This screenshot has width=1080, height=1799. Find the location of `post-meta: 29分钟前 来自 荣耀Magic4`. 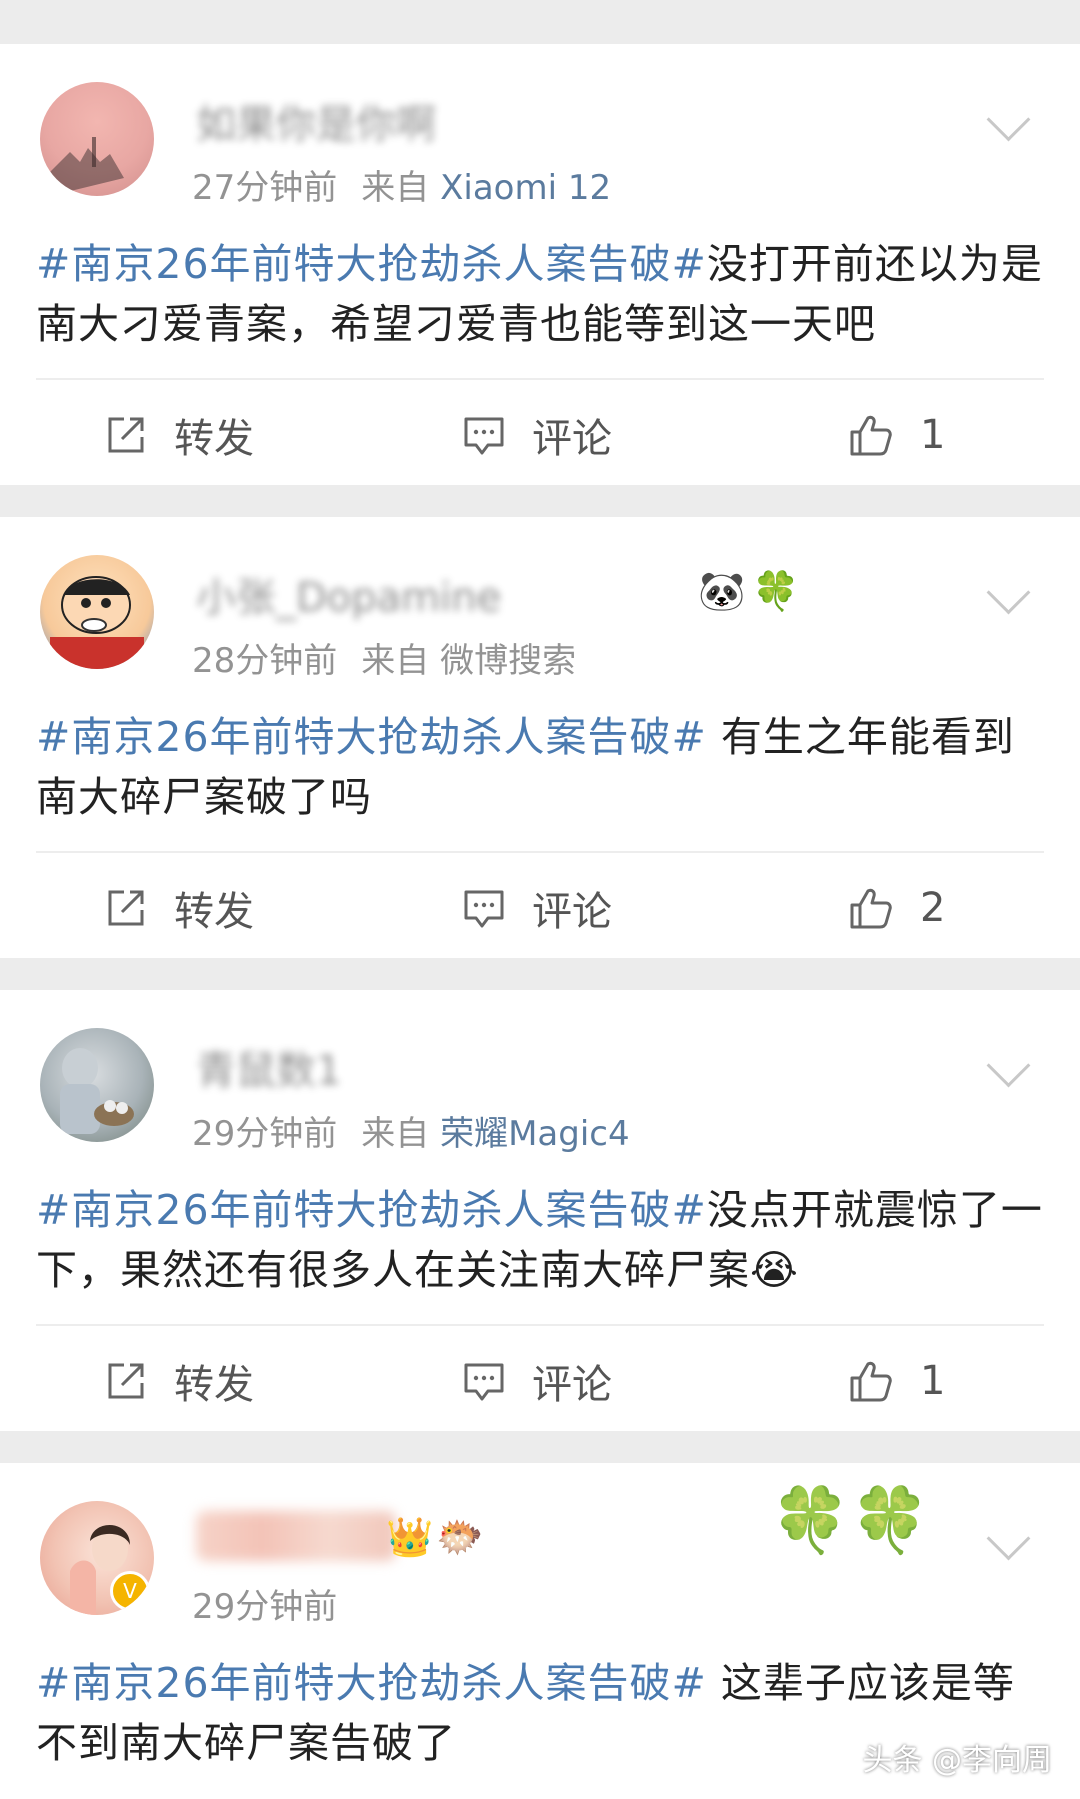

post-meta: 29分钟前 来自 荣耀Magic4 is located at coordinates (411, 1130).